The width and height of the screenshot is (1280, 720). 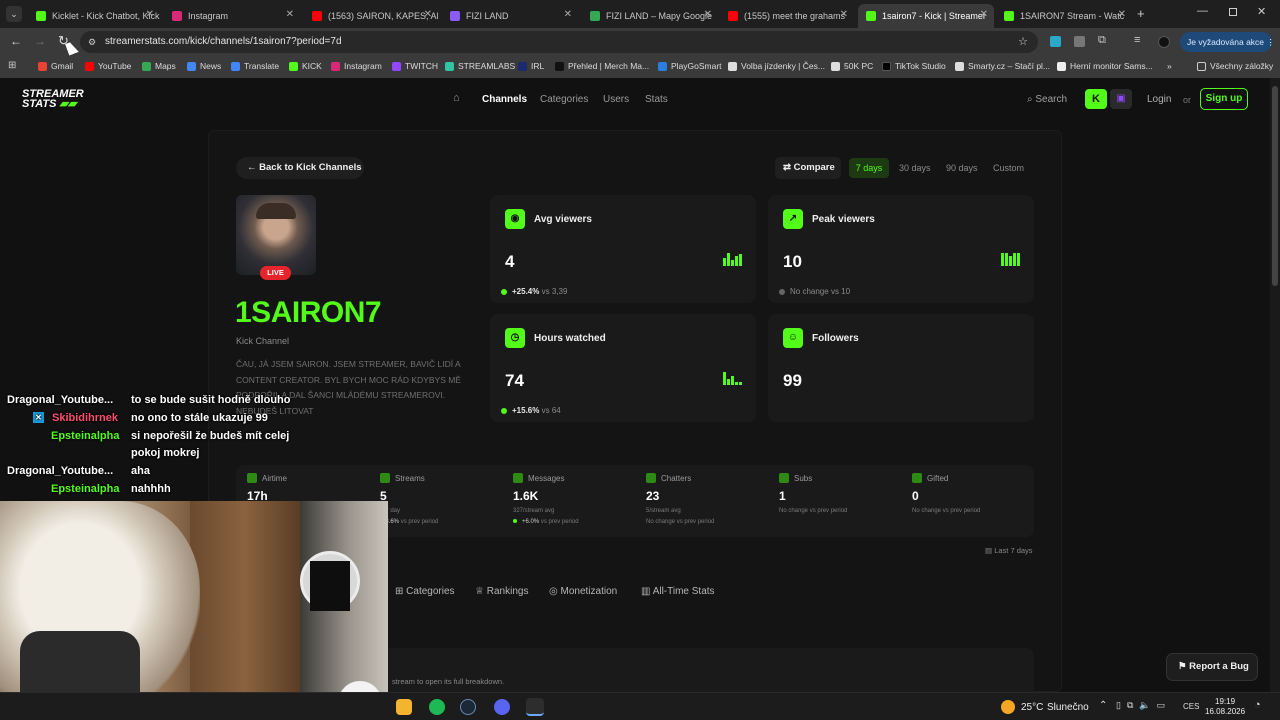 What do you see at coordinates (1008, 168) in the screenshot?
I see `period-custom: Custom` at bounding box center [1008, 168].